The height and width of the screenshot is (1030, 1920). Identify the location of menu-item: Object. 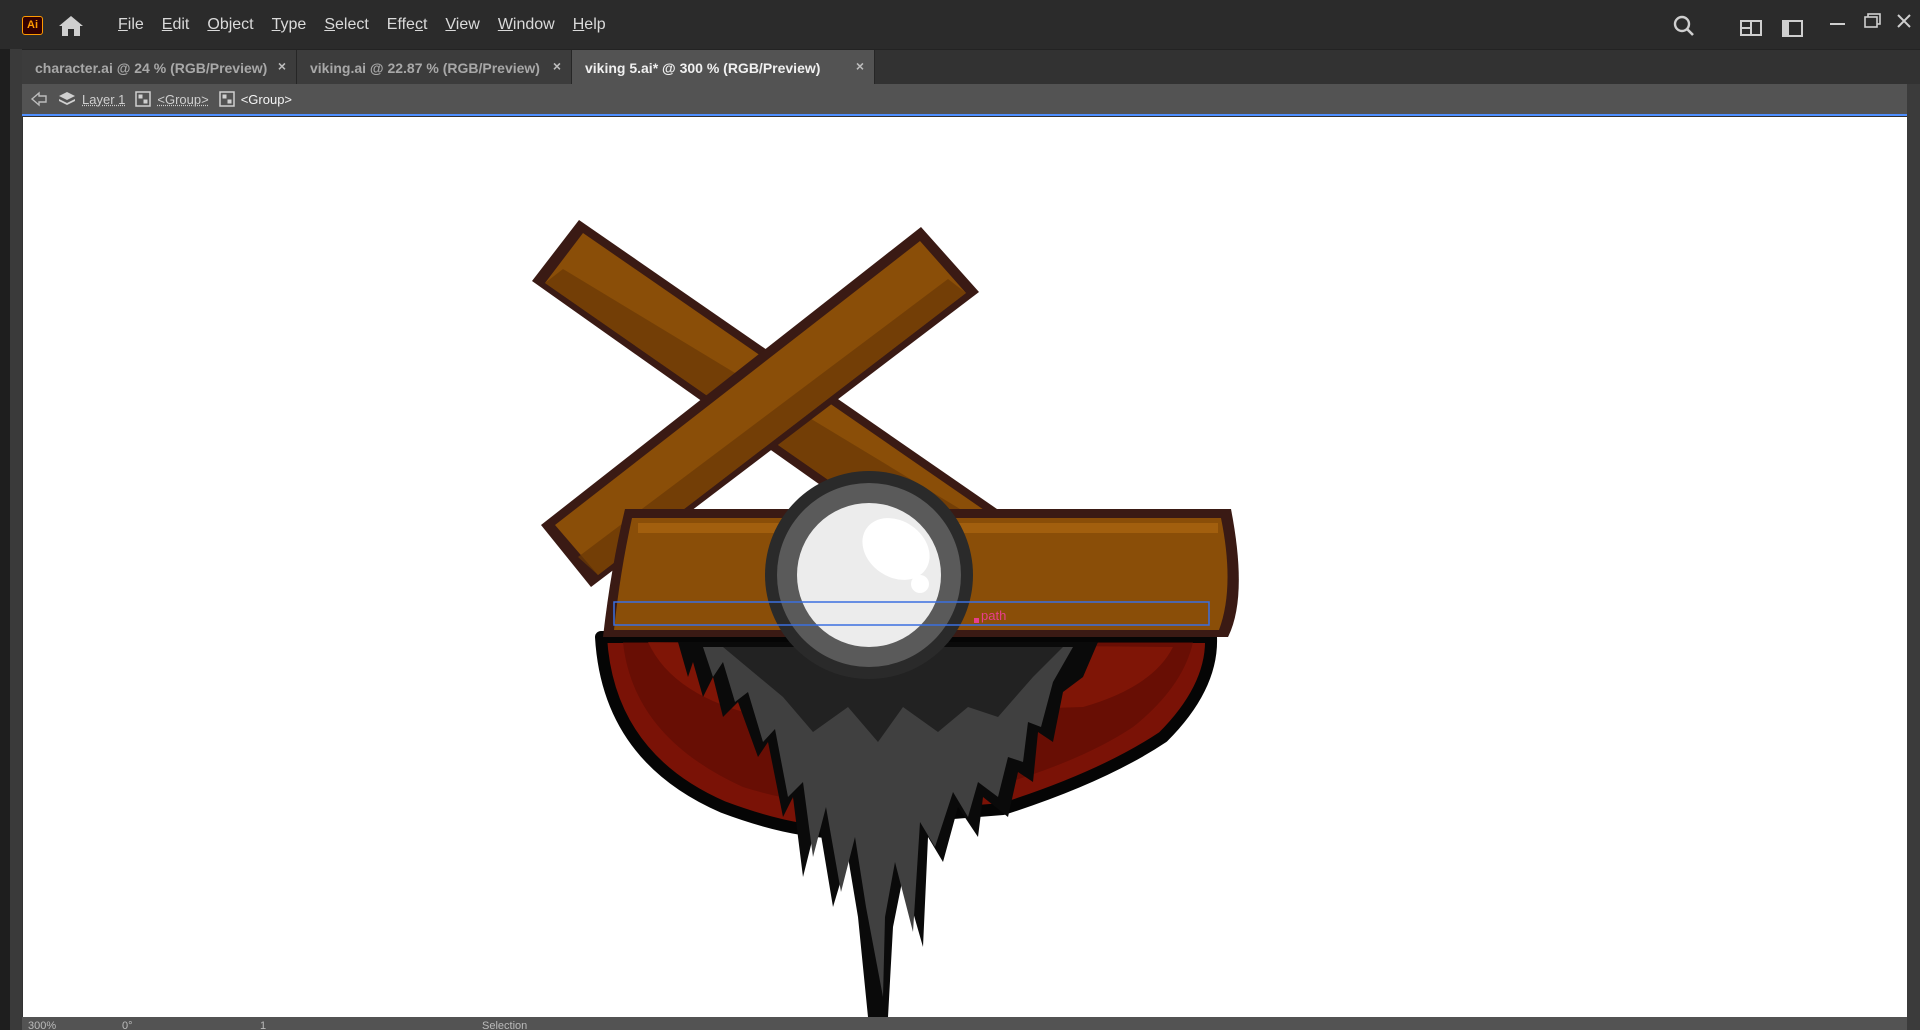
(230, 25).